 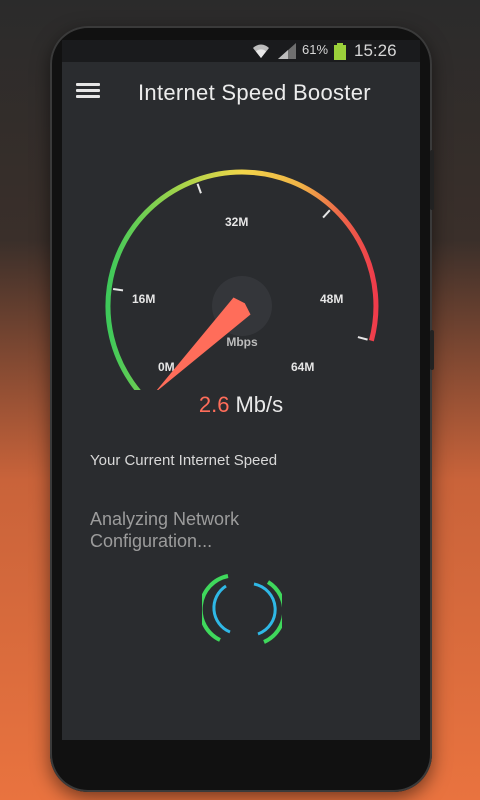 What do you see at coordinates (214, 404) in the screenshot?
I see `speed-value: 2.6` at bounding box center [214, 404].